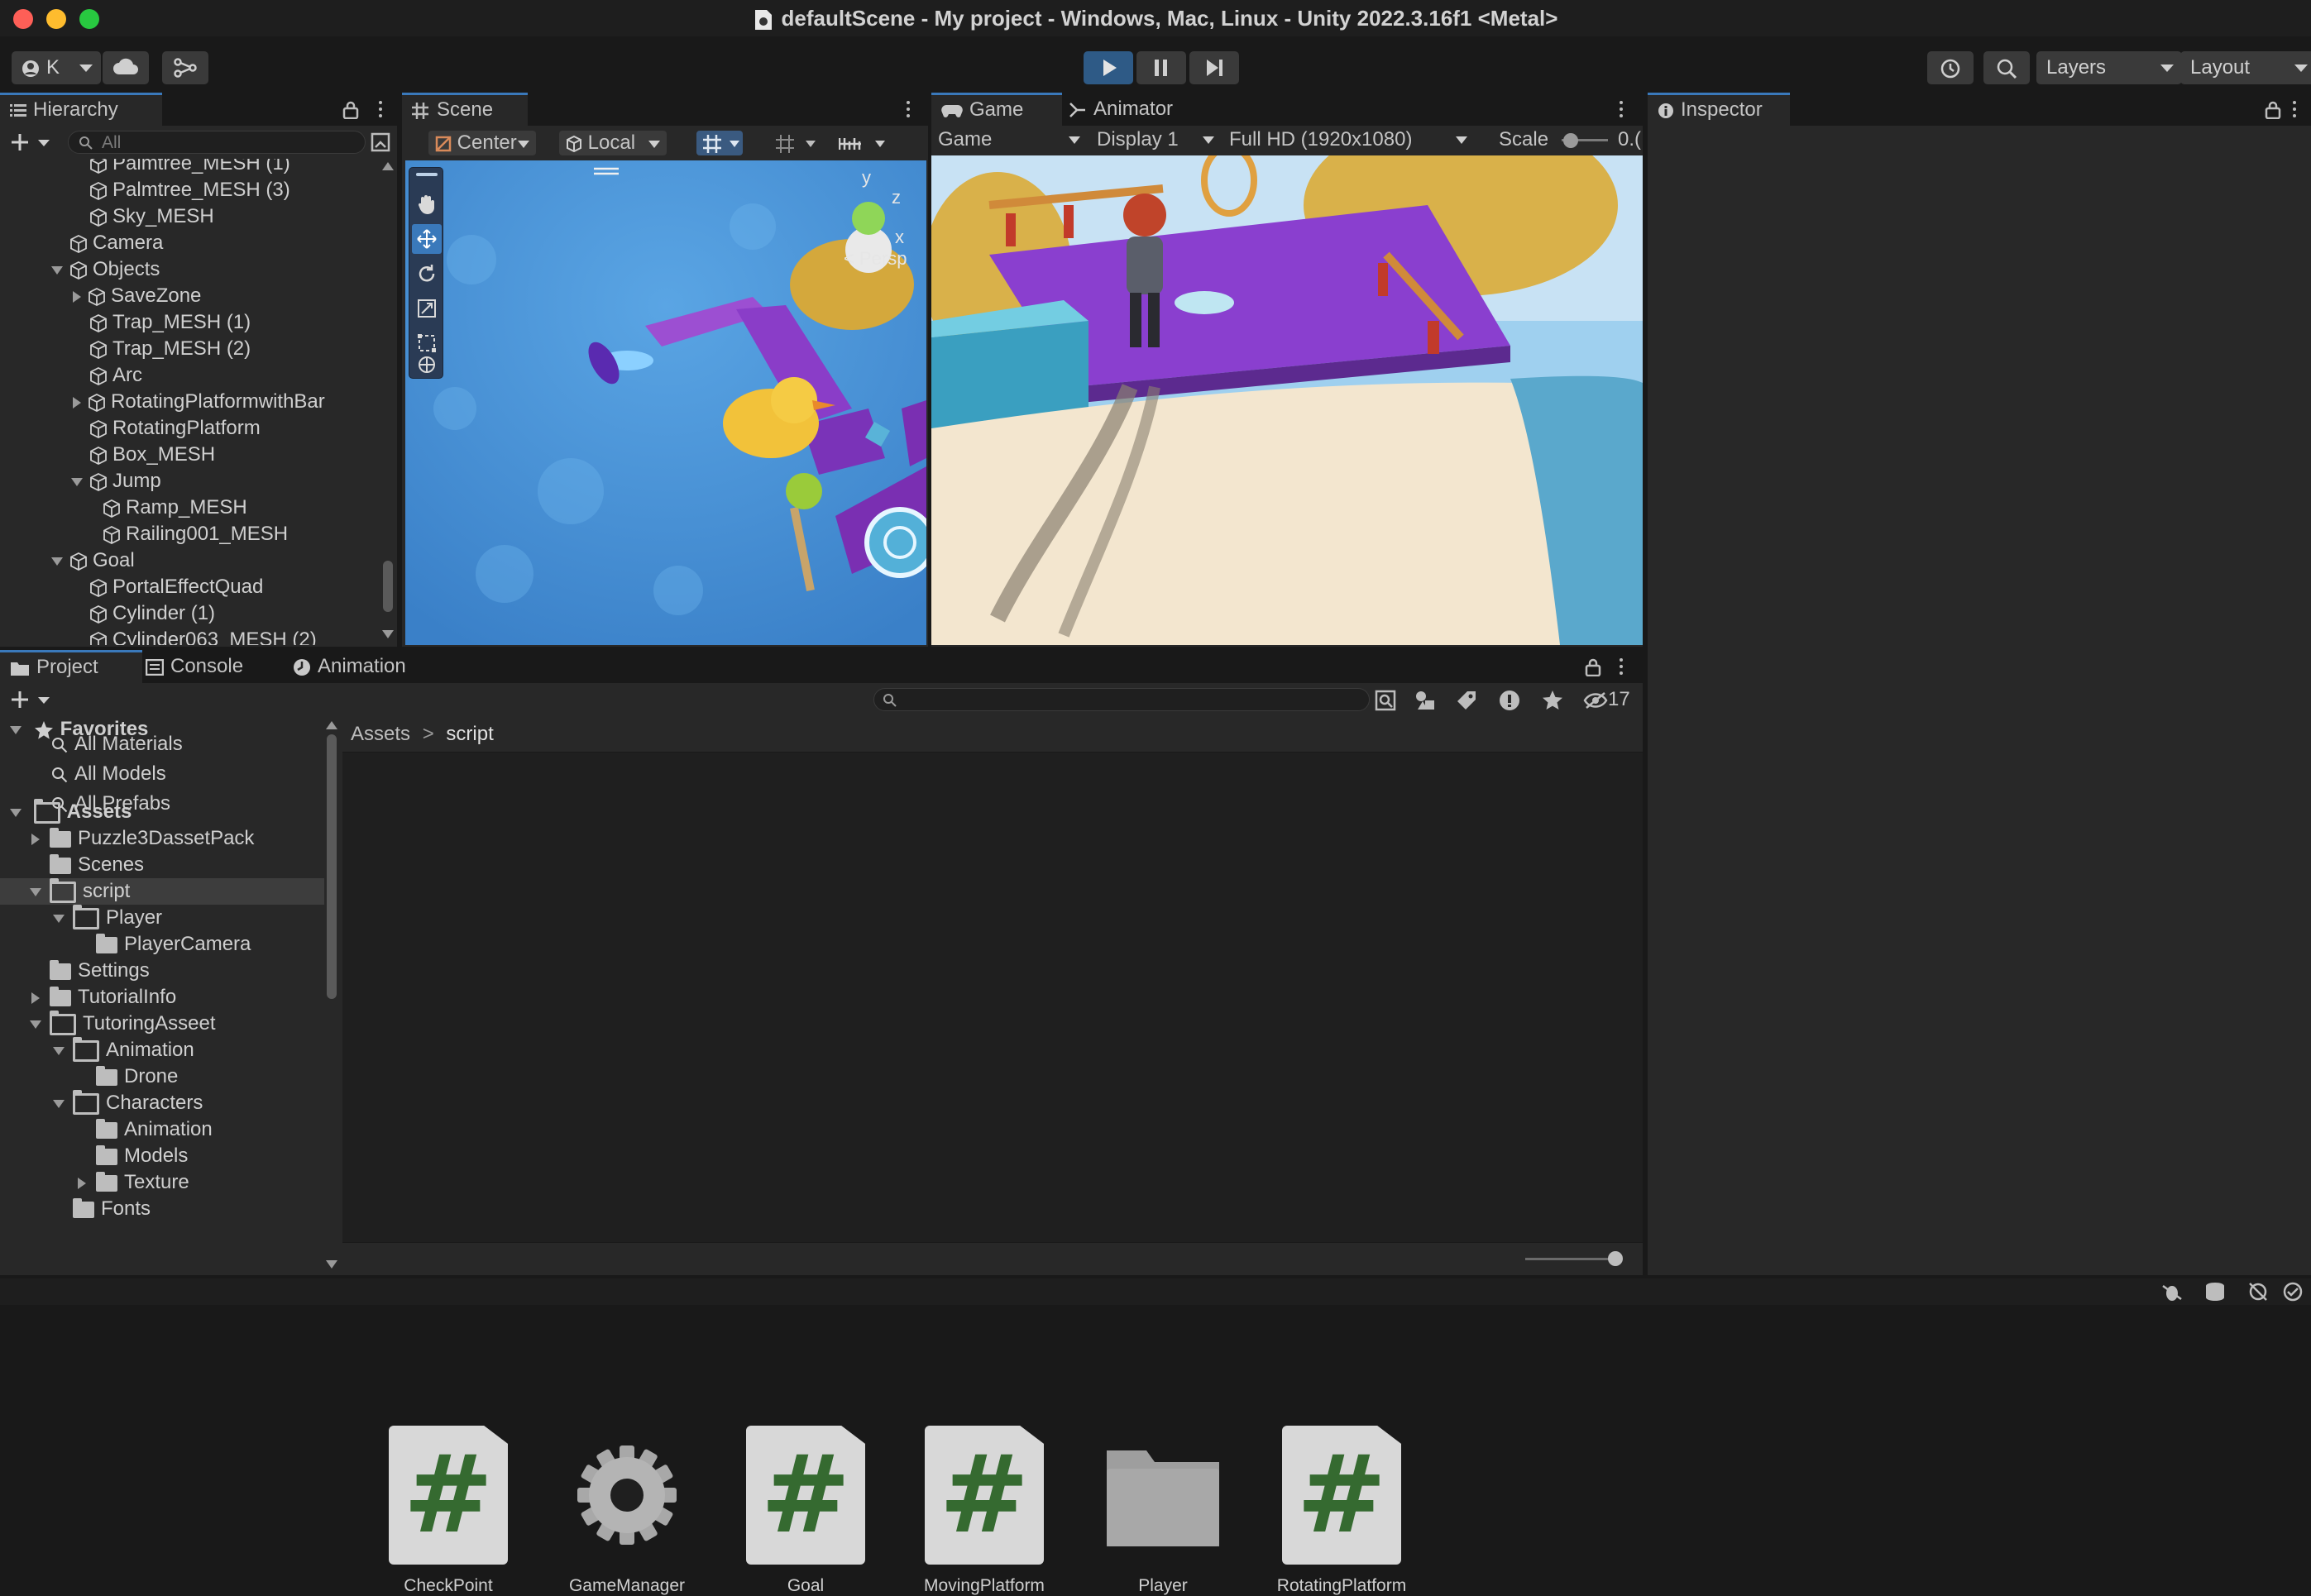  What do you see at coordinates (2109, 67) in the screenshot?
I see `layers-dropdown: Layers` at bounding box center [2109, 67].